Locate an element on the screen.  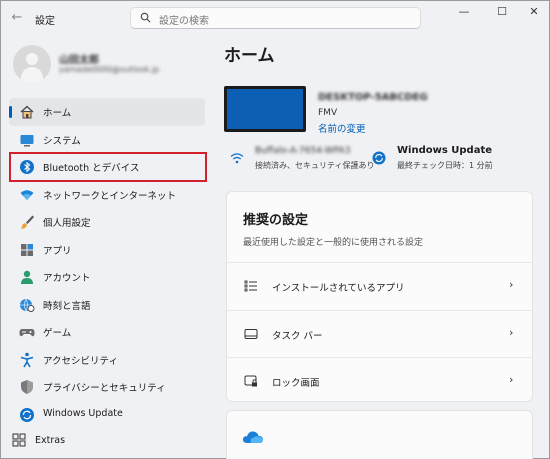
sidebar-item-network: ネットワークとインターネット is located at coordinates (107, 195).